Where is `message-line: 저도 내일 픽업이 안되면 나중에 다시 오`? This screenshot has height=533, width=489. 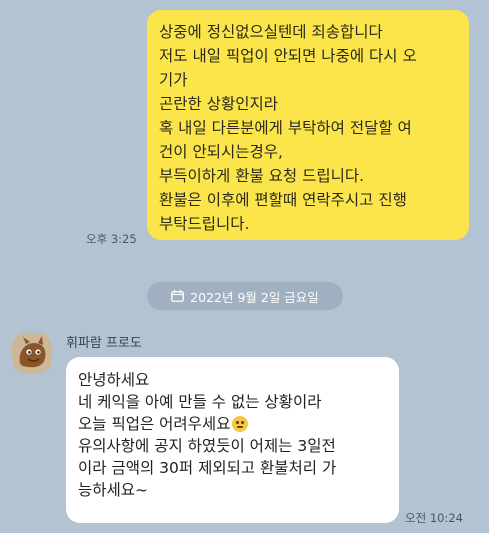
message-line: 저도 내일 픽업이 안되면 나중에 다시 오 is located at coordinates (288, 56).